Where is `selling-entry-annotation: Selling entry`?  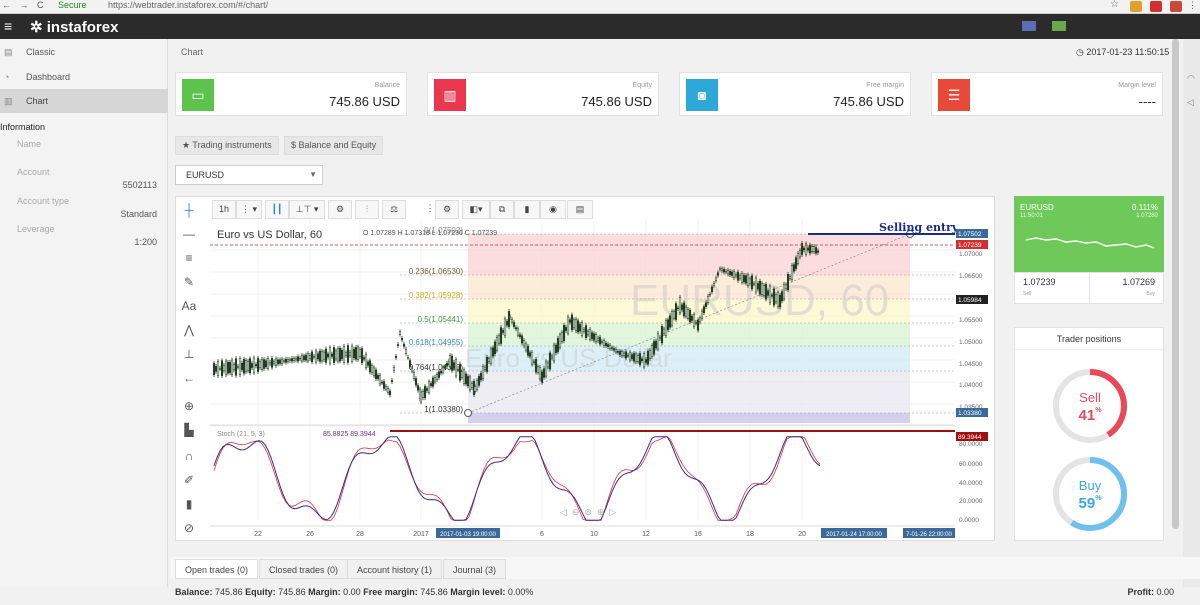 selling-entry-annotation: Selling entry is located at coordinates (918, 227).